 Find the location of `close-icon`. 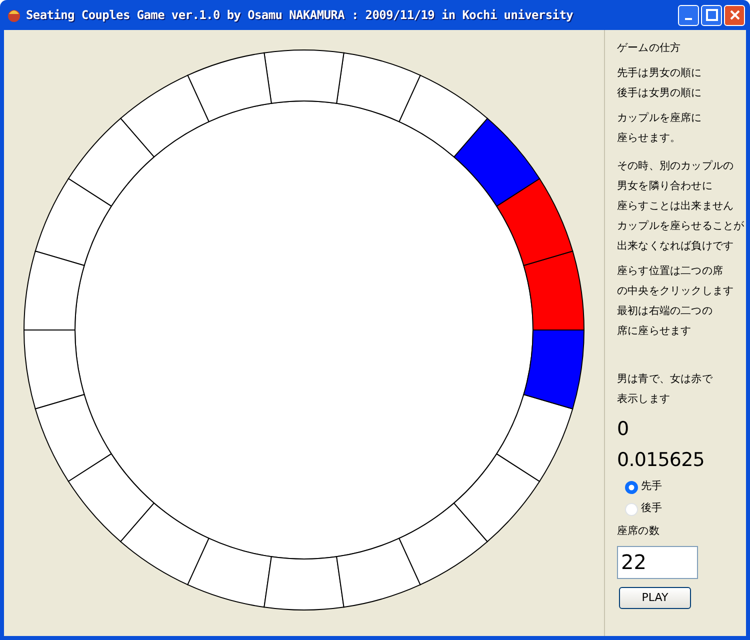

close-icon is located at coordinates (734, 15).